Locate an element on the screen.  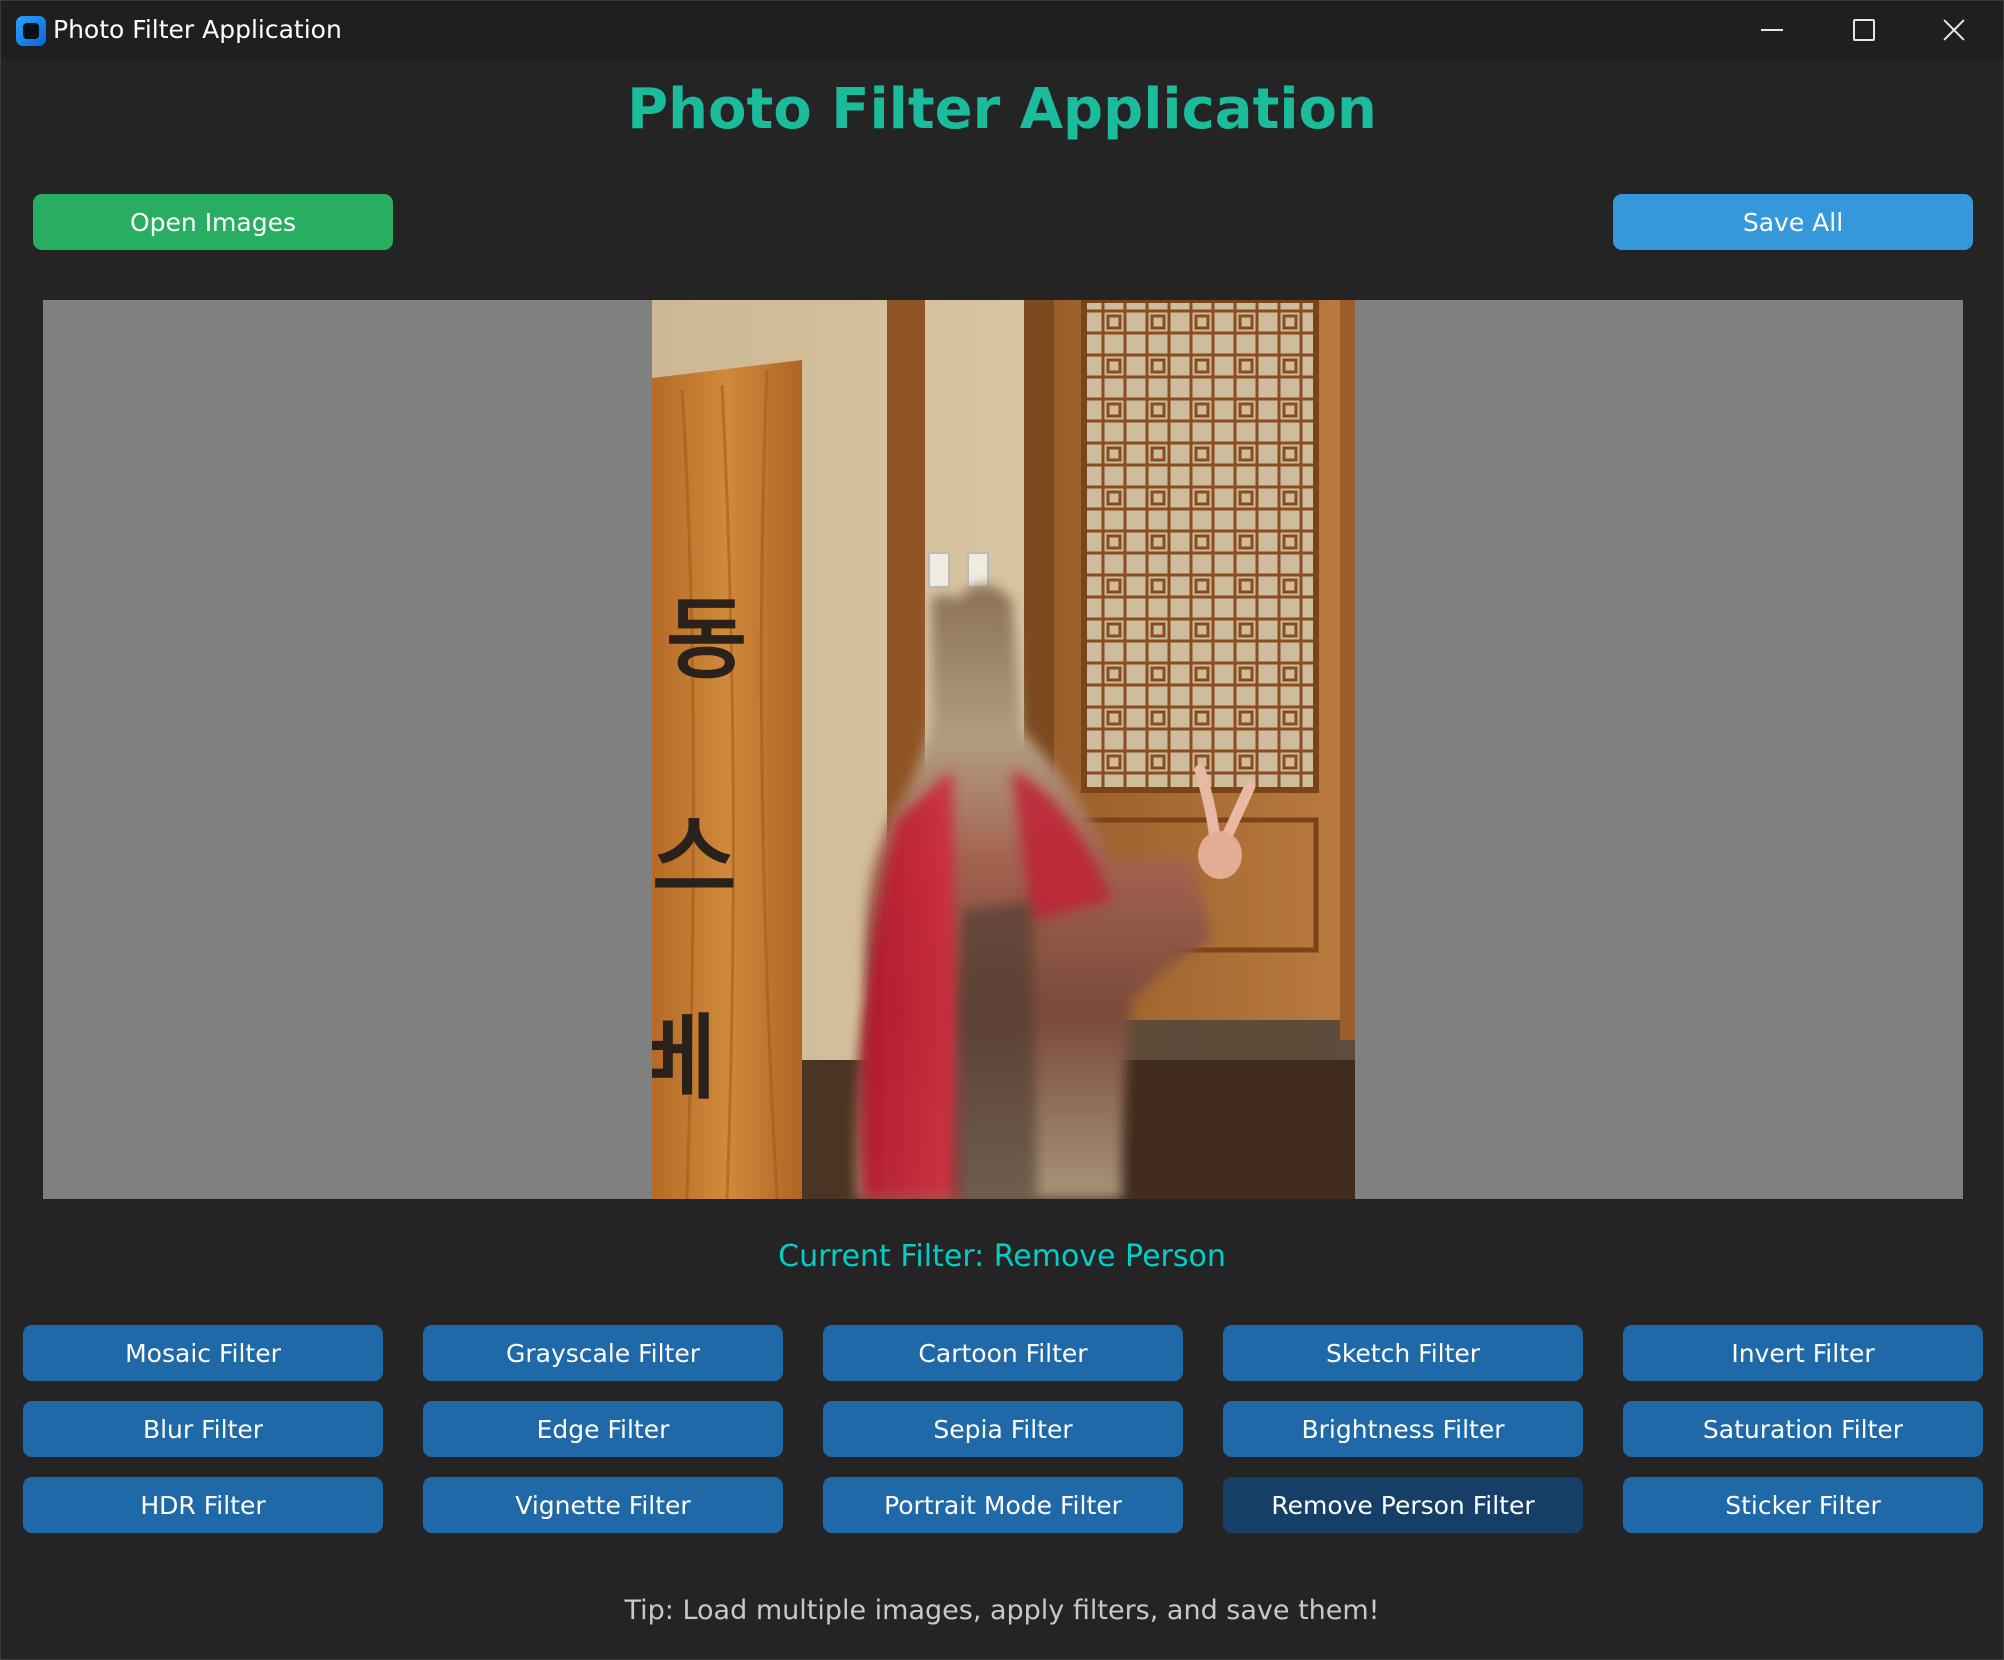
minimize-button is located at coordinates (1772, 30).